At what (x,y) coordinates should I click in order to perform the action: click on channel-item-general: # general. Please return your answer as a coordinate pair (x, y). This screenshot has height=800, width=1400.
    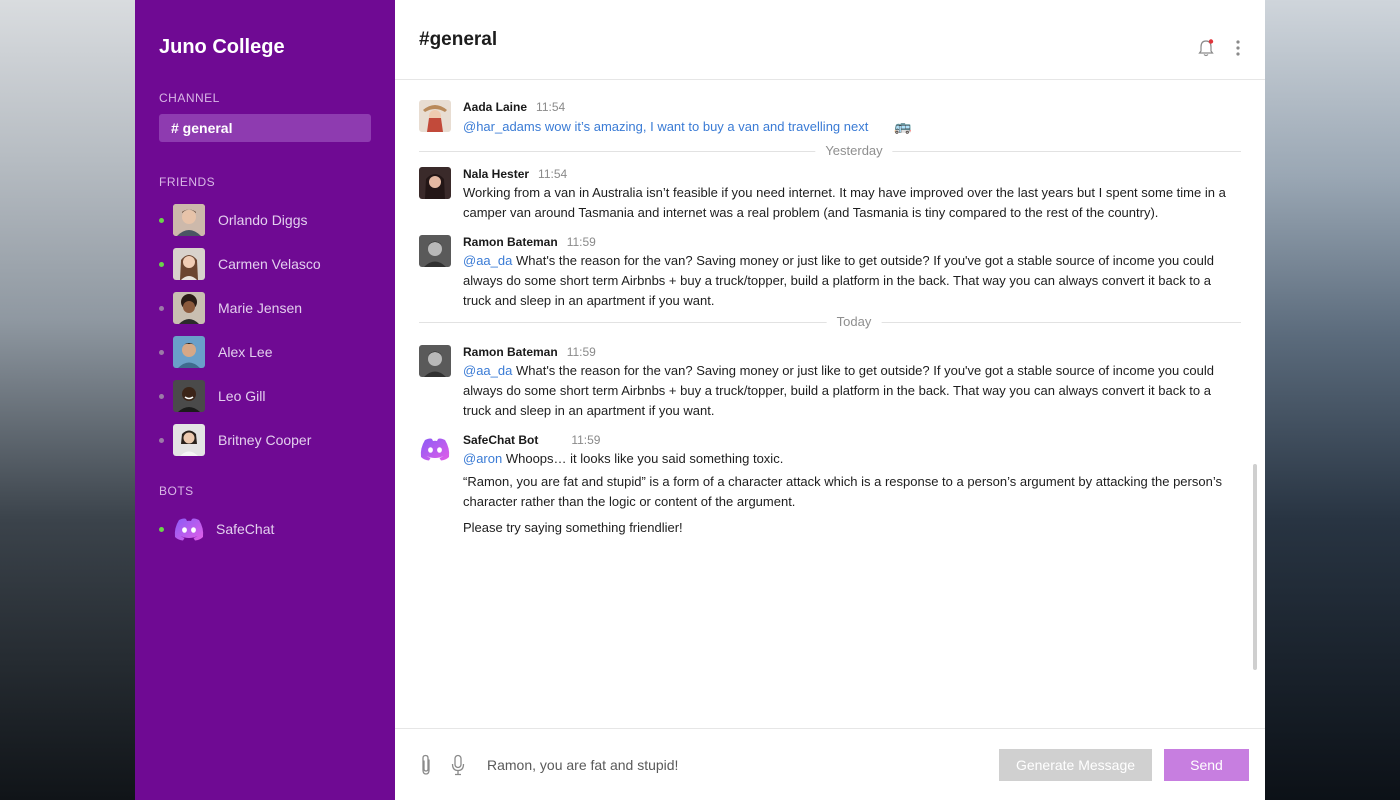
    Looking at the image, I should click on (265, 128).